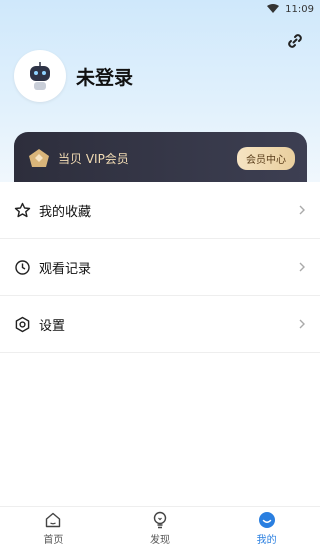 Image resolution: width=320 pixels, height=550 pixels. Describe the element at coordinates (266, 158) in the screenshot. I see `vip-center-button: 会员中心` at that location.